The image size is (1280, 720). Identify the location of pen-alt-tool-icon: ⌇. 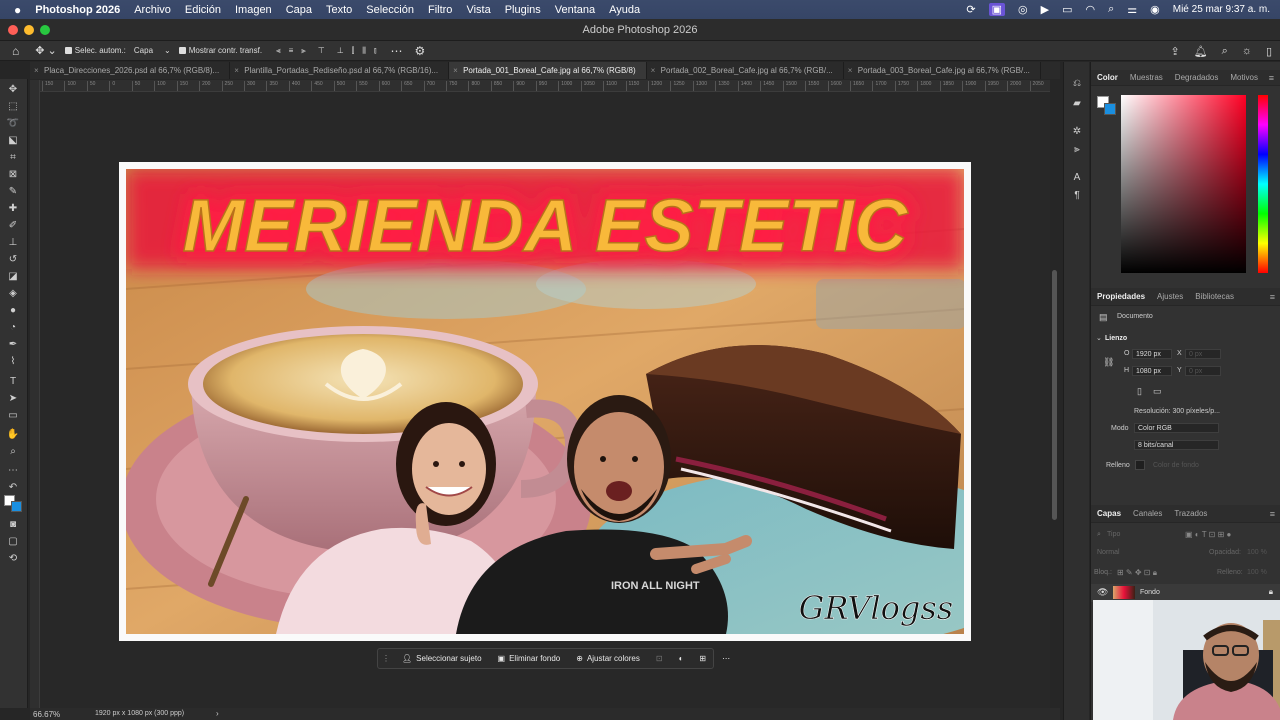
(13, 362).